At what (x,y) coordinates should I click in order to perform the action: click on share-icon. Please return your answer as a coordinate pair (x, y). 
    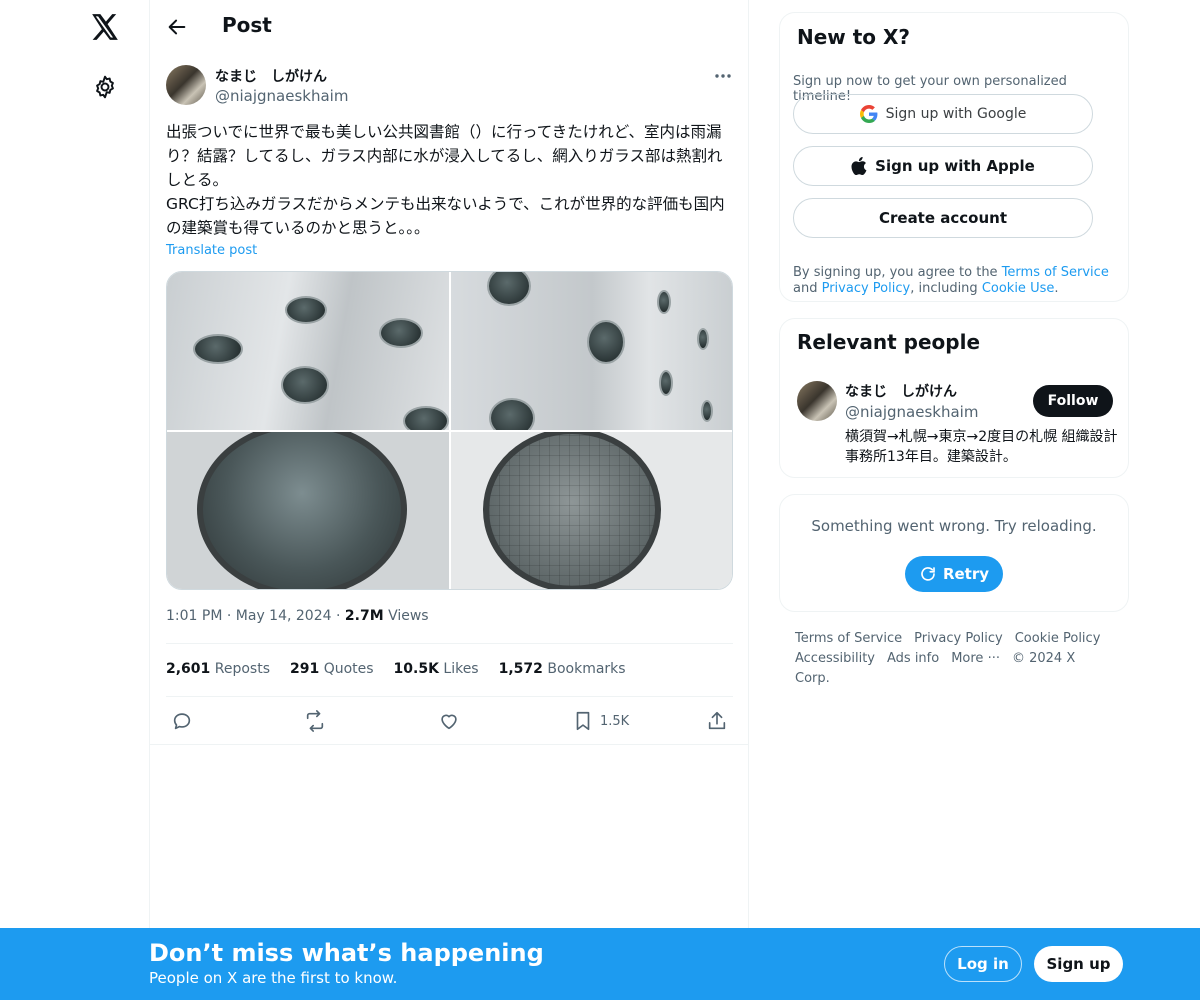
    Looking at the image, I should click on (717, 720).